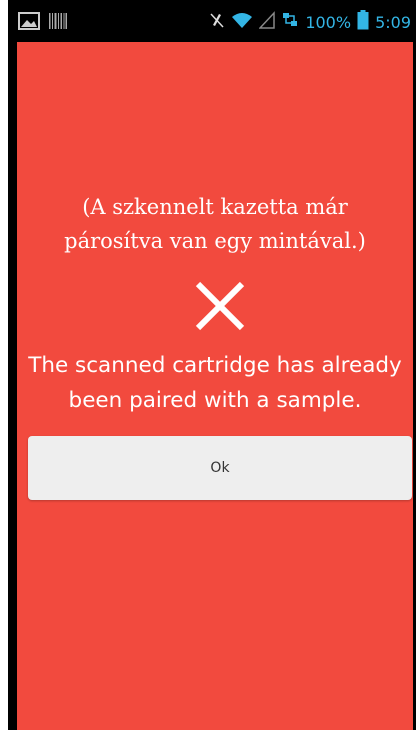 The height and width of the screenshot is (732, 416). Describe the element at coordinates (363, 22) in the screenshot. I see `battery-icon` at that location.